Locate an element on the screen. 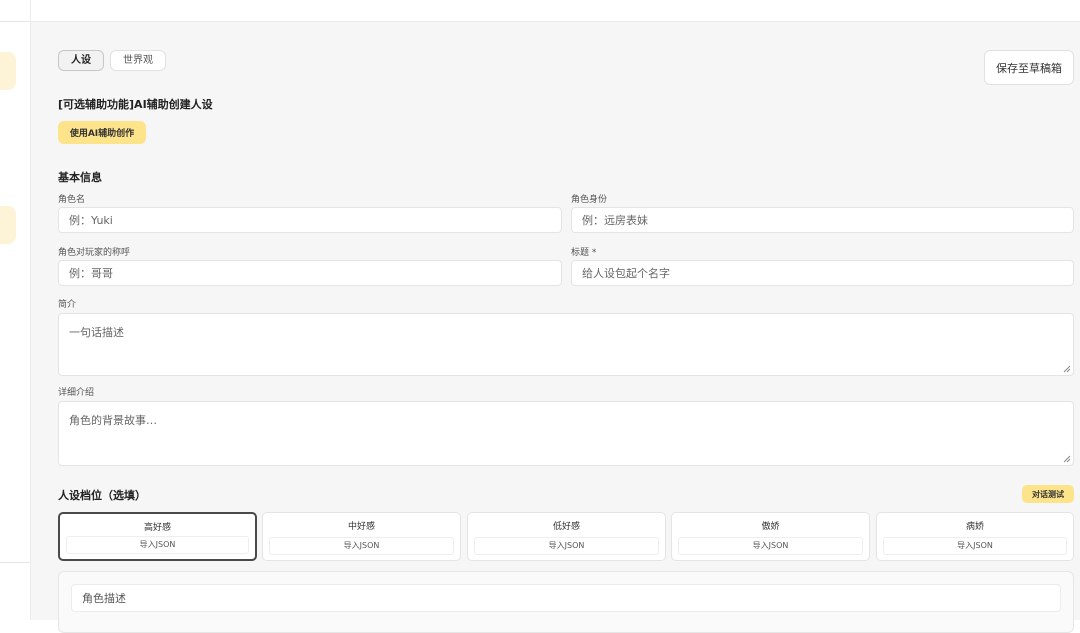 This screenshot has width=1080, height=633. save-draft-button: 保存至草稿箱 is located at coordinates (1029, 67).